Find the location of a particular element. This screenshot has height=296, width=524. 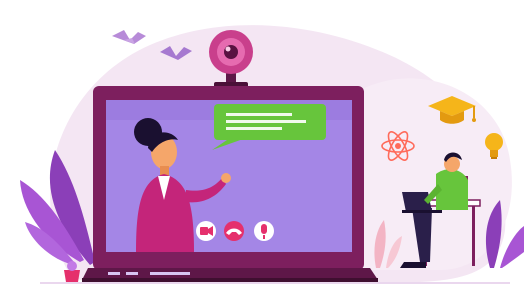

ground-line is located at coordinates (275, 283).